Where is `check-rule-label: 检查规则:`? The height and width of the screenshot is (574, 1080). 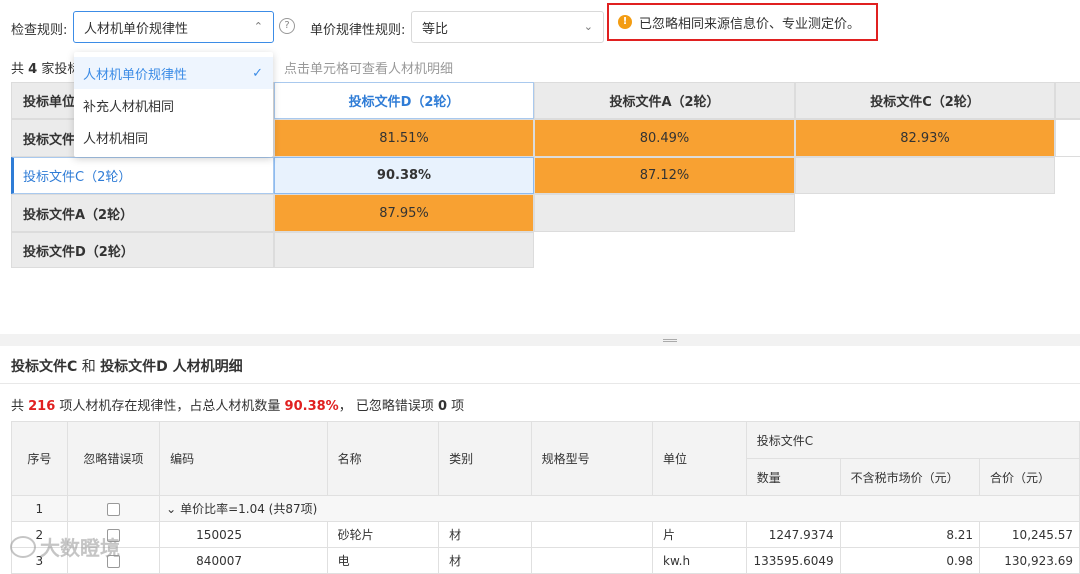
check-rule-label: 检查规则: is located at coordinates (39, 30).